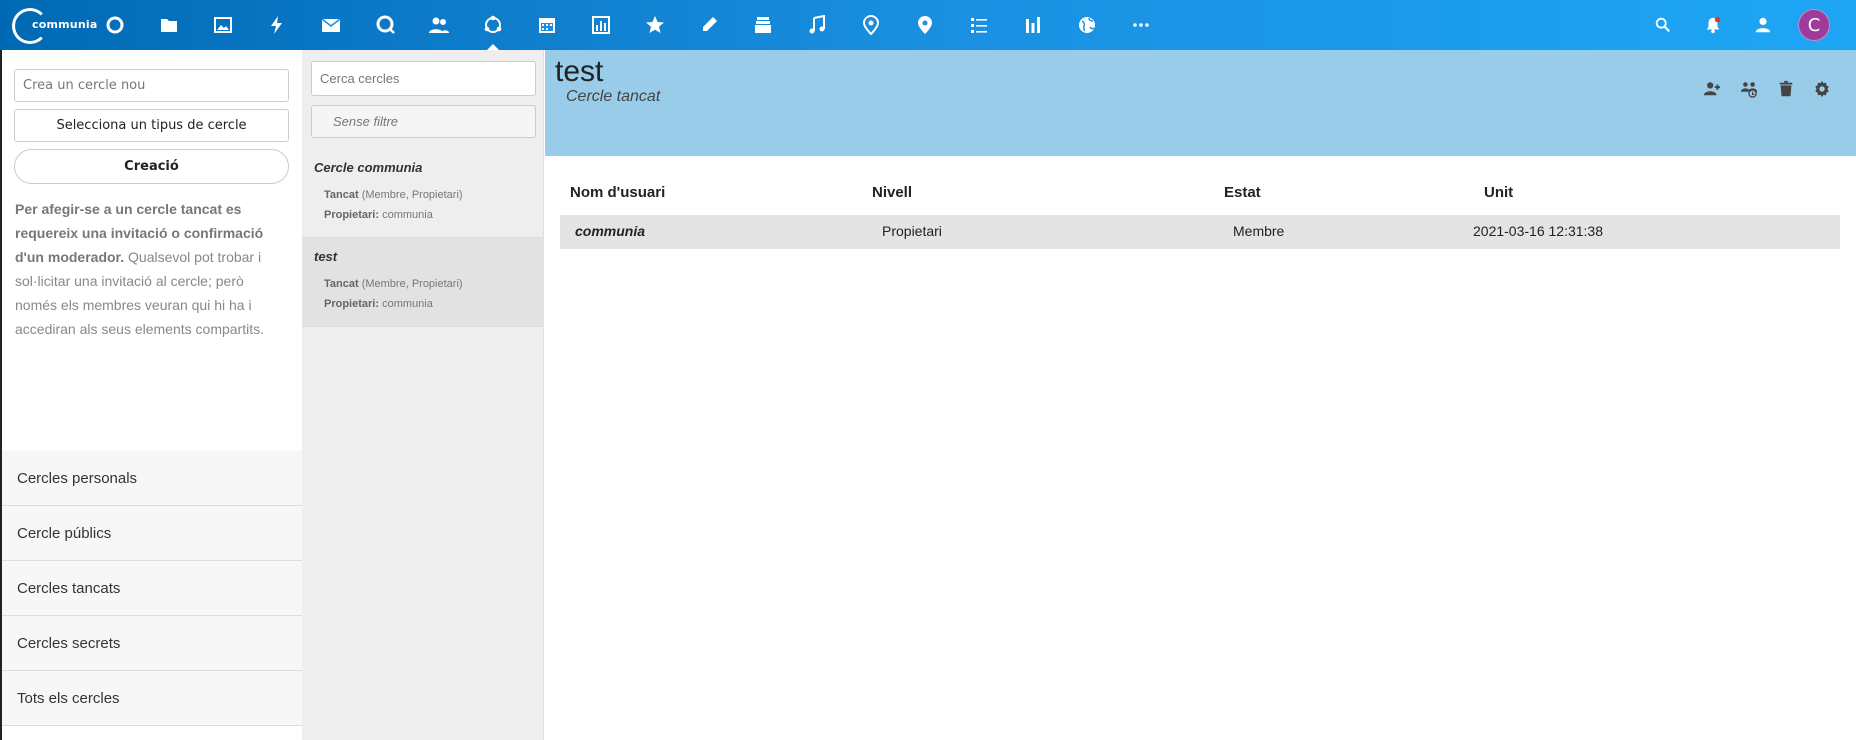 This screenshot has width=1856, height=740. Describe the element at coordinates (817, 25) in the screenshot. I see `music-icon` at that location.